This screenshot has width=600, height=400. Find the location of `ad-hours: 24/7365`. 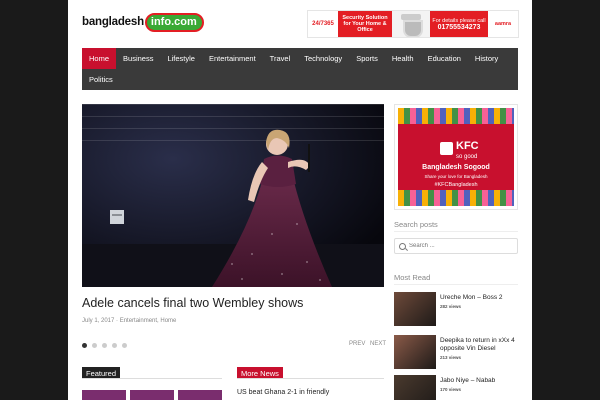

ad-hours: 24/7365 is located at coordinates (323, 24).